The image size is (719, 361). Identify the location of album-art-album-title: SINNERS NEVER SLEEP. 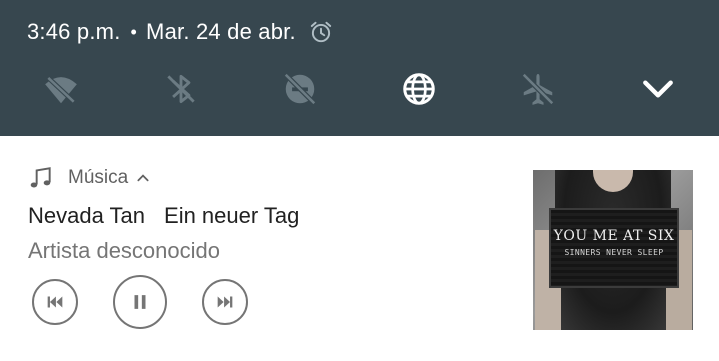
(614, 252).